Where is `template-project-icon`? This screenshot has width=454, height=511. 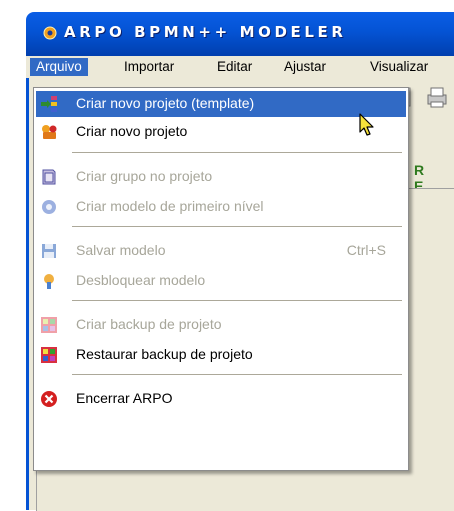 template-project-icon is located at coordinates (49, 104).